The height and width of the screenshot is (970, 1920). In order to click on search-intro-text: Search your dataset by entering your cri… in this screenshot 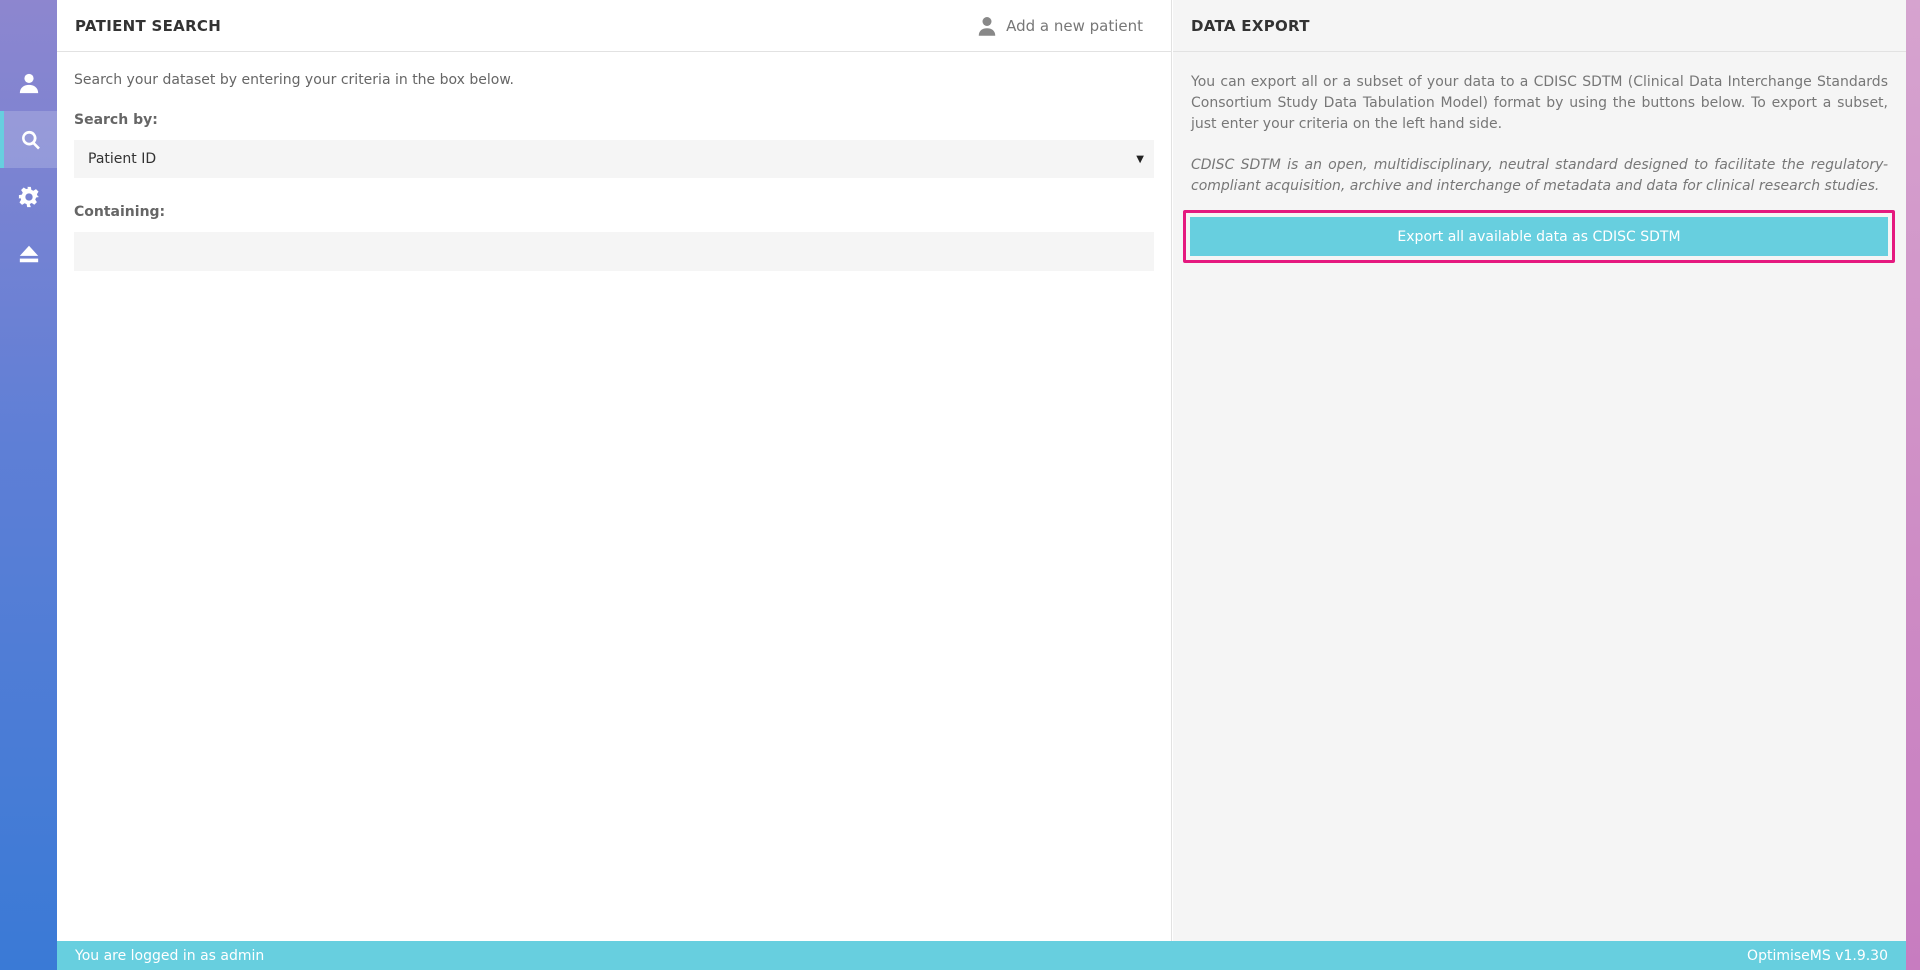, I will do `click(294, 80)`.